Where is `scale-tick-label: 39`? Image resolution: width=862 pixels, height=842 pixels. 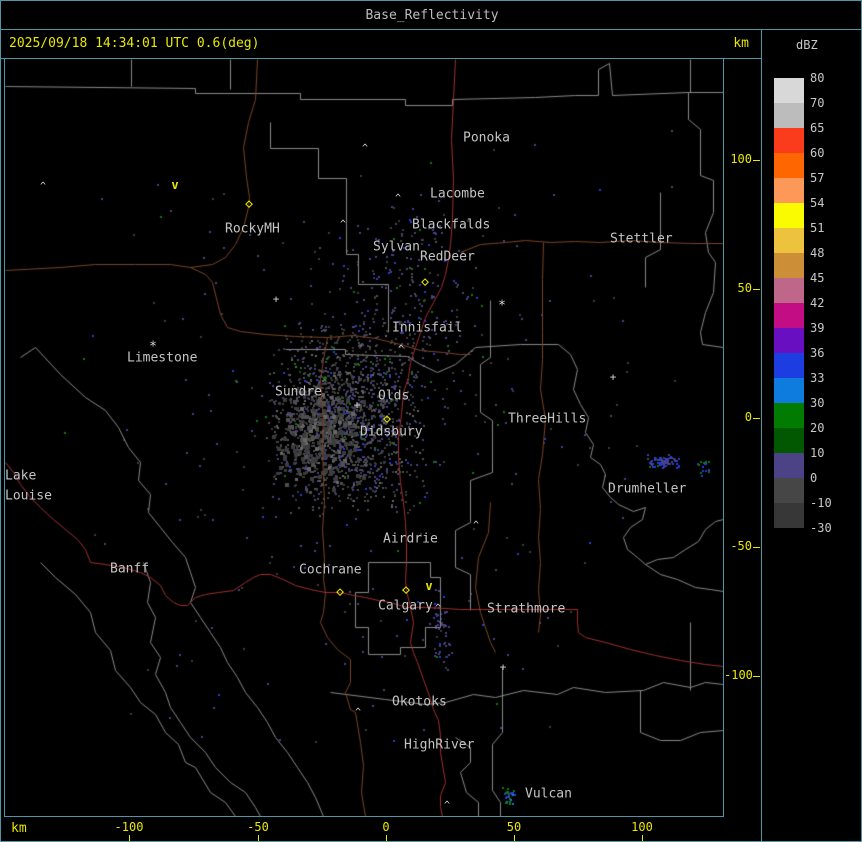
scale-tick-label: 39 is located at coordinates (817, 328).